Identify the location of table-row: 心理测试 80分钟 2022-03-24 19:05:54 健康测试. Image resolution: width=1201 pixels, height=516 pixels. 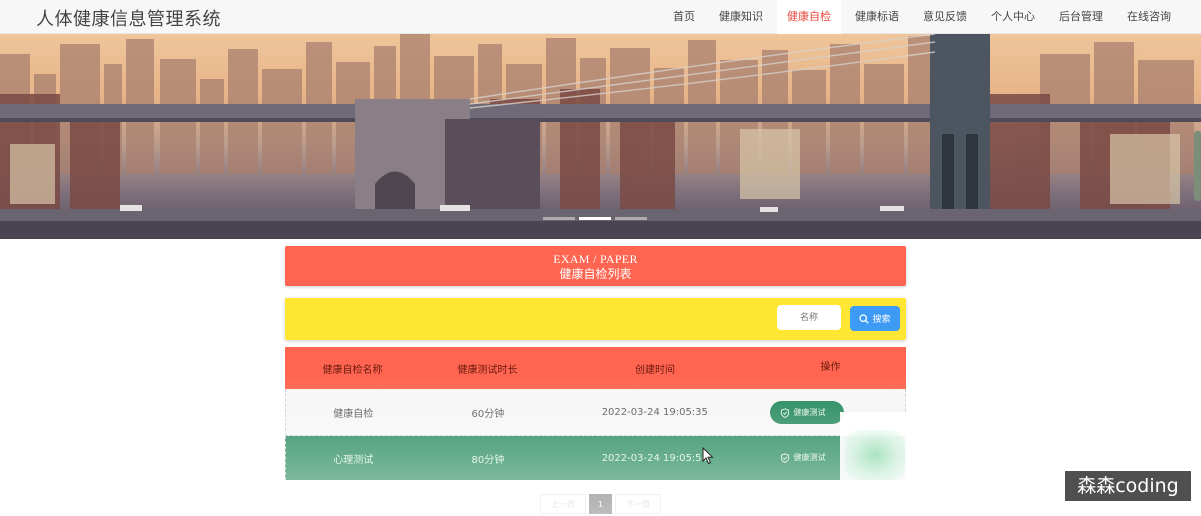
(595, 458).